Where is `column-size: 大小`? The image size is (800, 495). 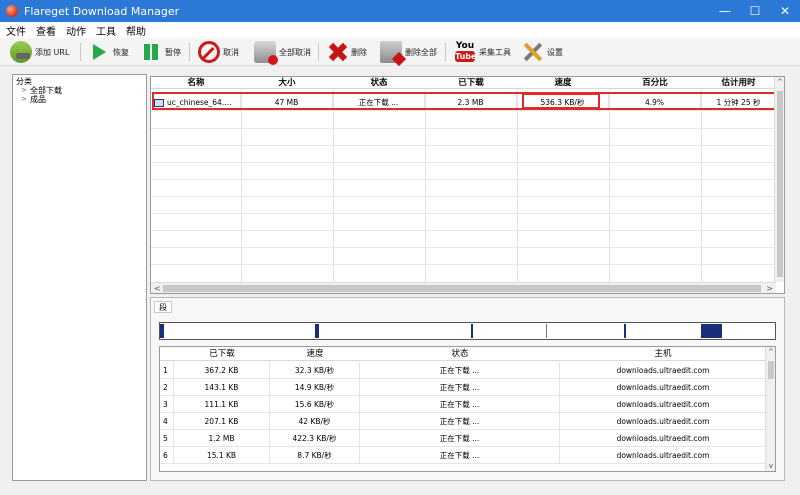
column-size: 大小 is located at coordinates (287, 83).